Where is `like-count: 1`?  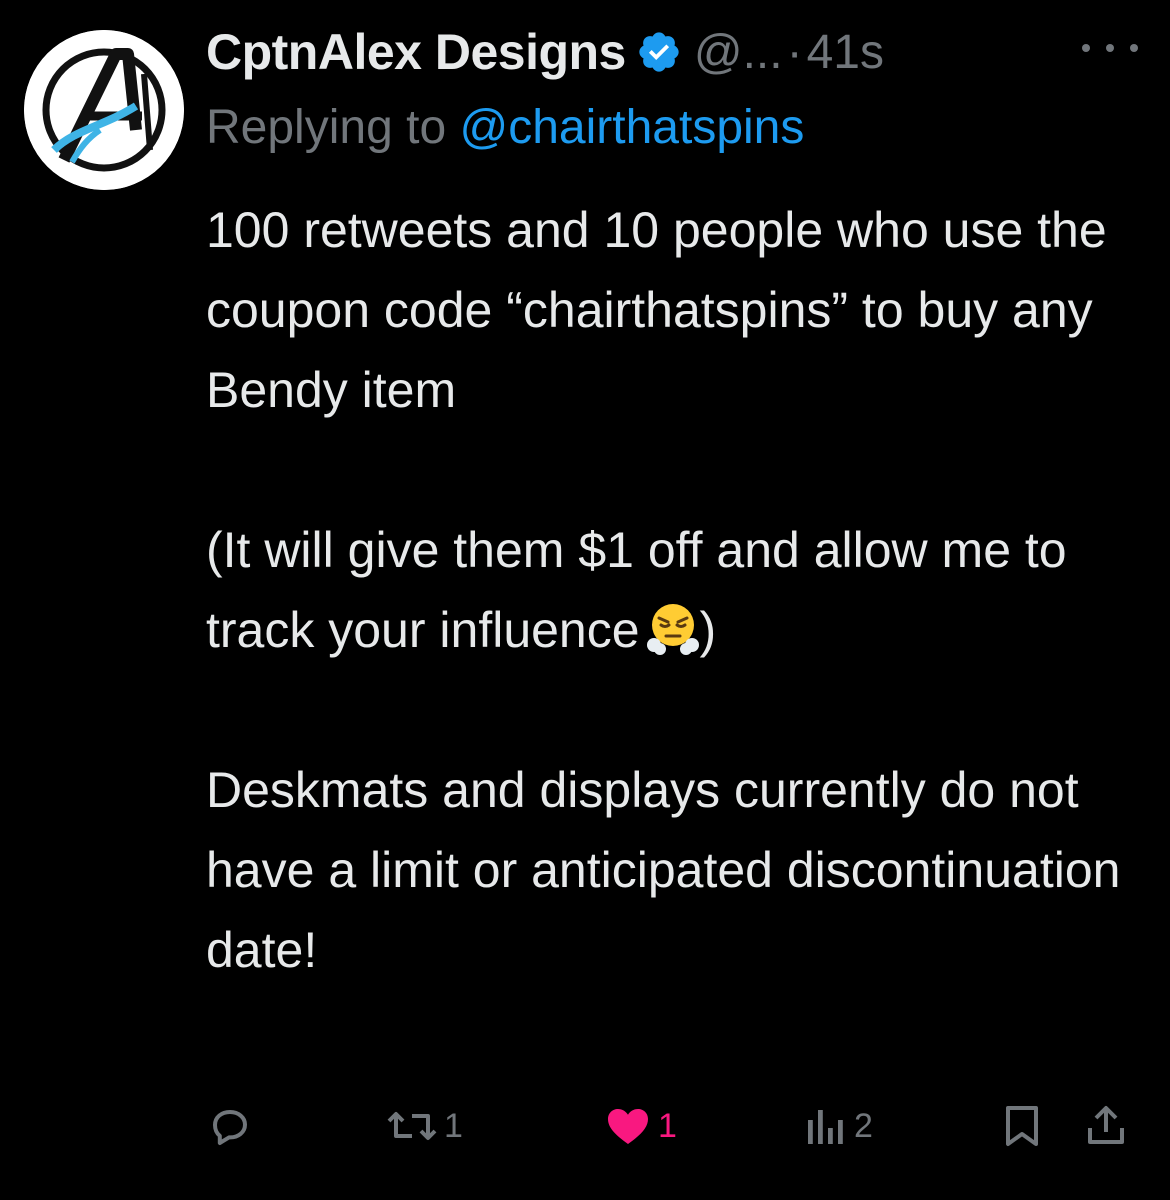
like-count: 1 is located at coordinates (667, 1125).